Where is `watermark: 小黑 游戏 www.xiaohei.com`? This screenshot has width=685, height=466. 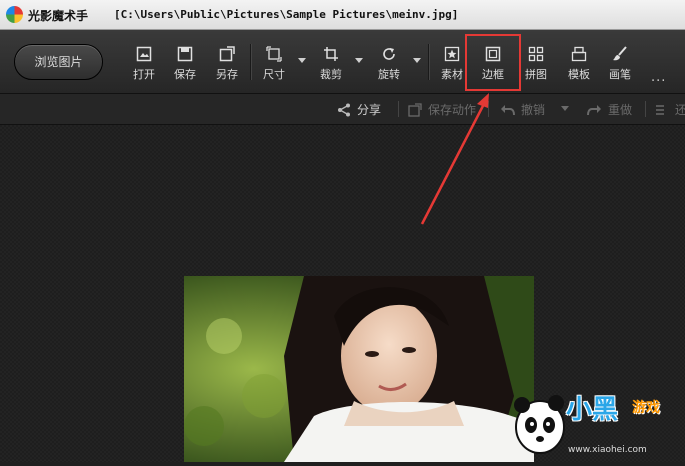 watermark: 小黑 游戏 www.xiaohei.com is located at coordinates (597, 423).